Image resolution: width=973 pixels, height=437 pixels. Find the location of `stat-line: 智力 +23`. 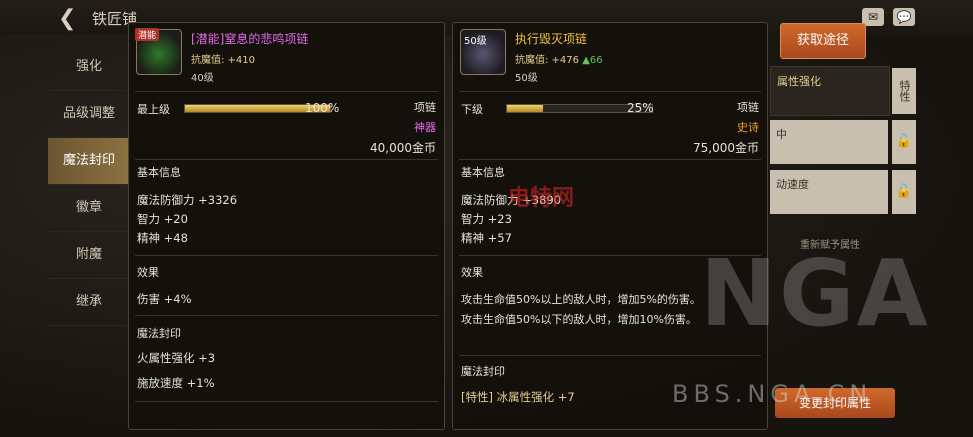

stat-line: 智力 +23 is located at coordinates (486, 219).